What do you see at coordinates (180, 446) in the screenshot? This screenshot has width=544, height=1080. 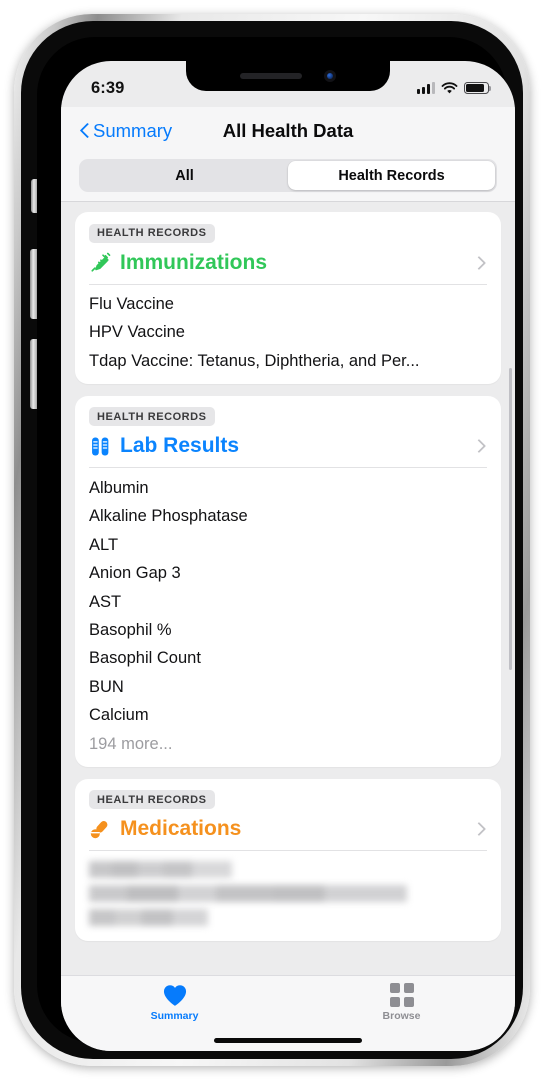 I see `card-title-lab-results: Lab Results` at bounding box center [180, 446].